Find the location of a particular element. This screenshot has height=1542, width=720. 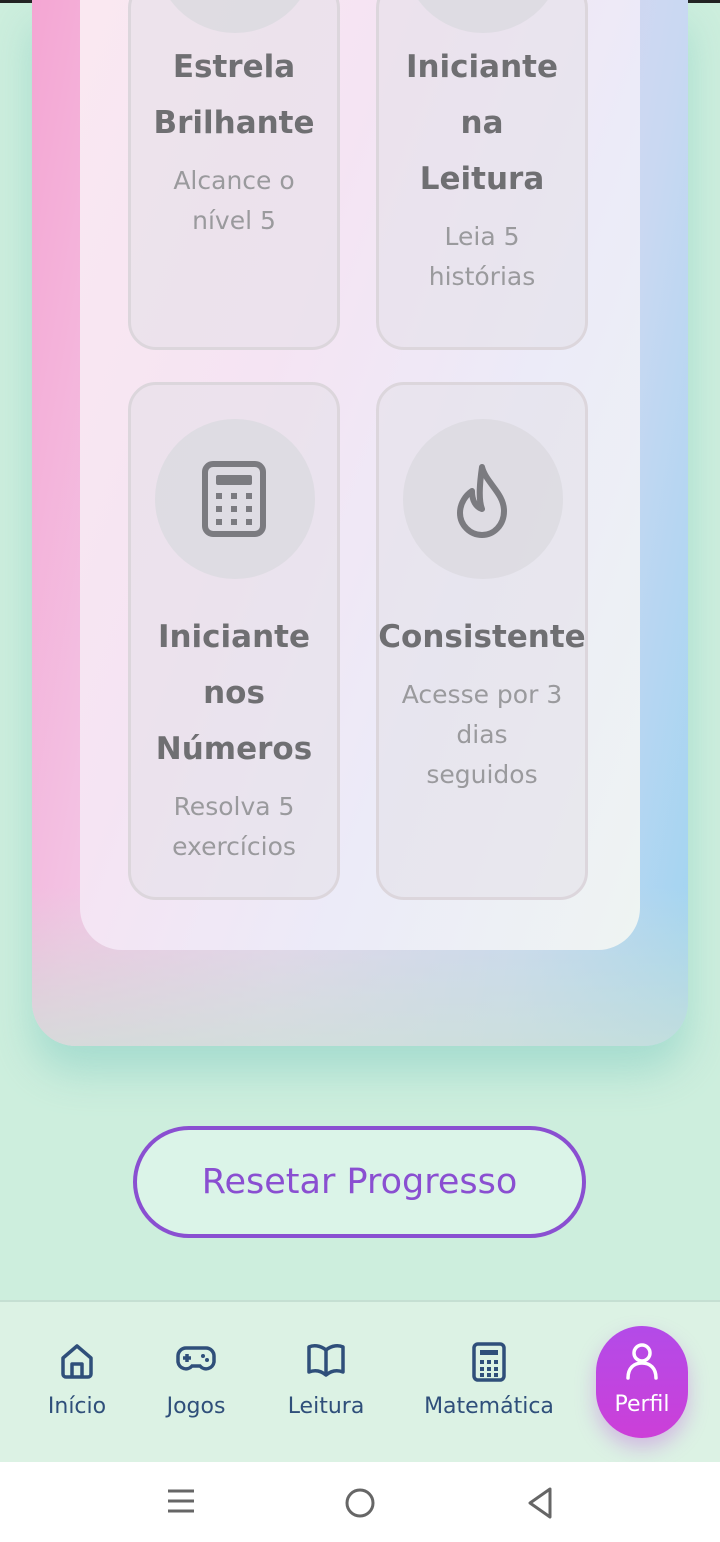

nav-label: Perfil is located at coordinates (642, 1404).